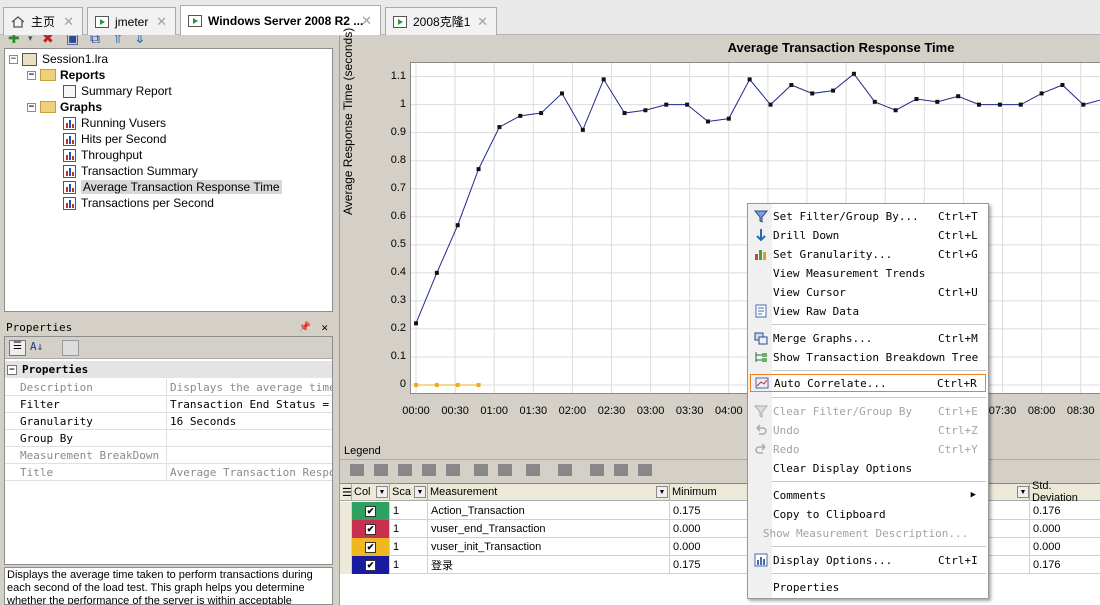  I want to click on property-row: Granularity 16 Seconds, so click(168, 421).